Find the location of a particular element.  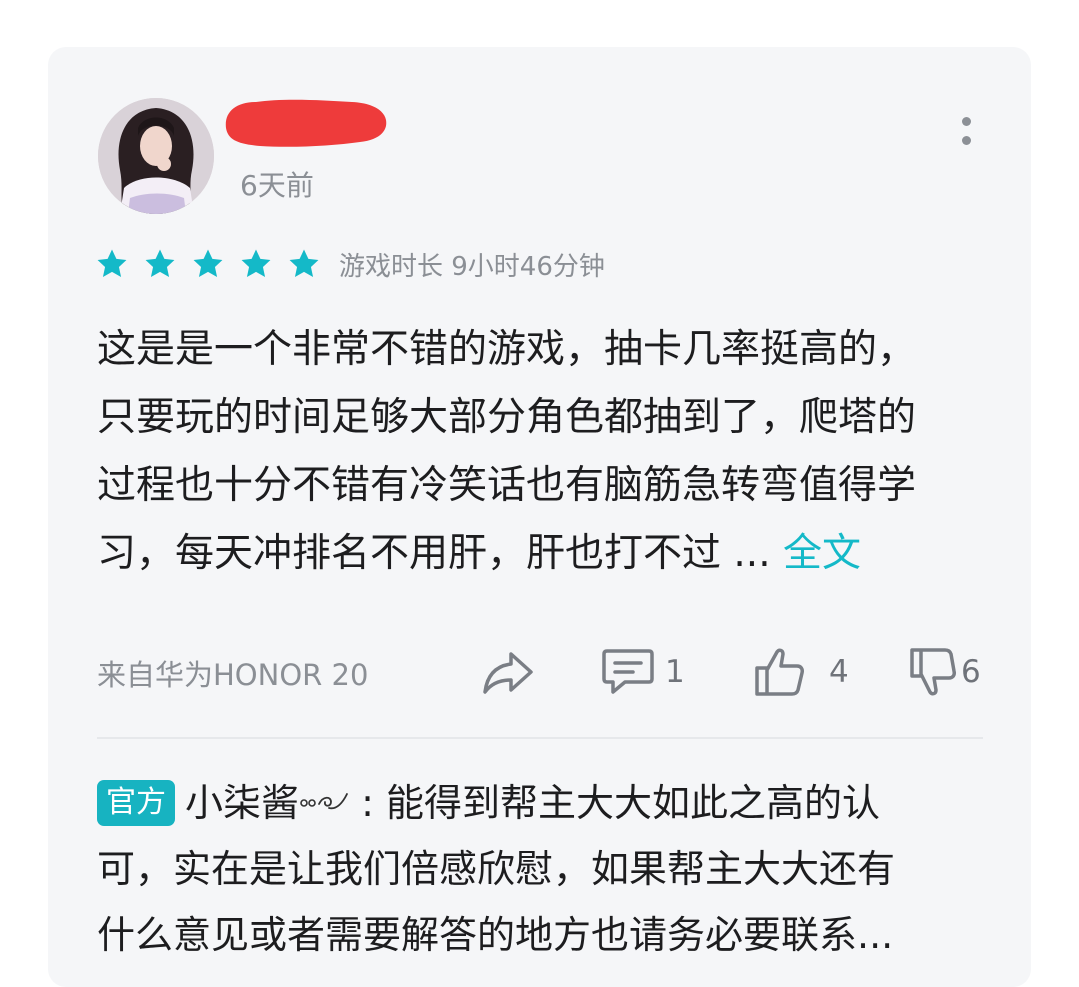

read-more-link: 全文 is located at coordinates (822, 553).